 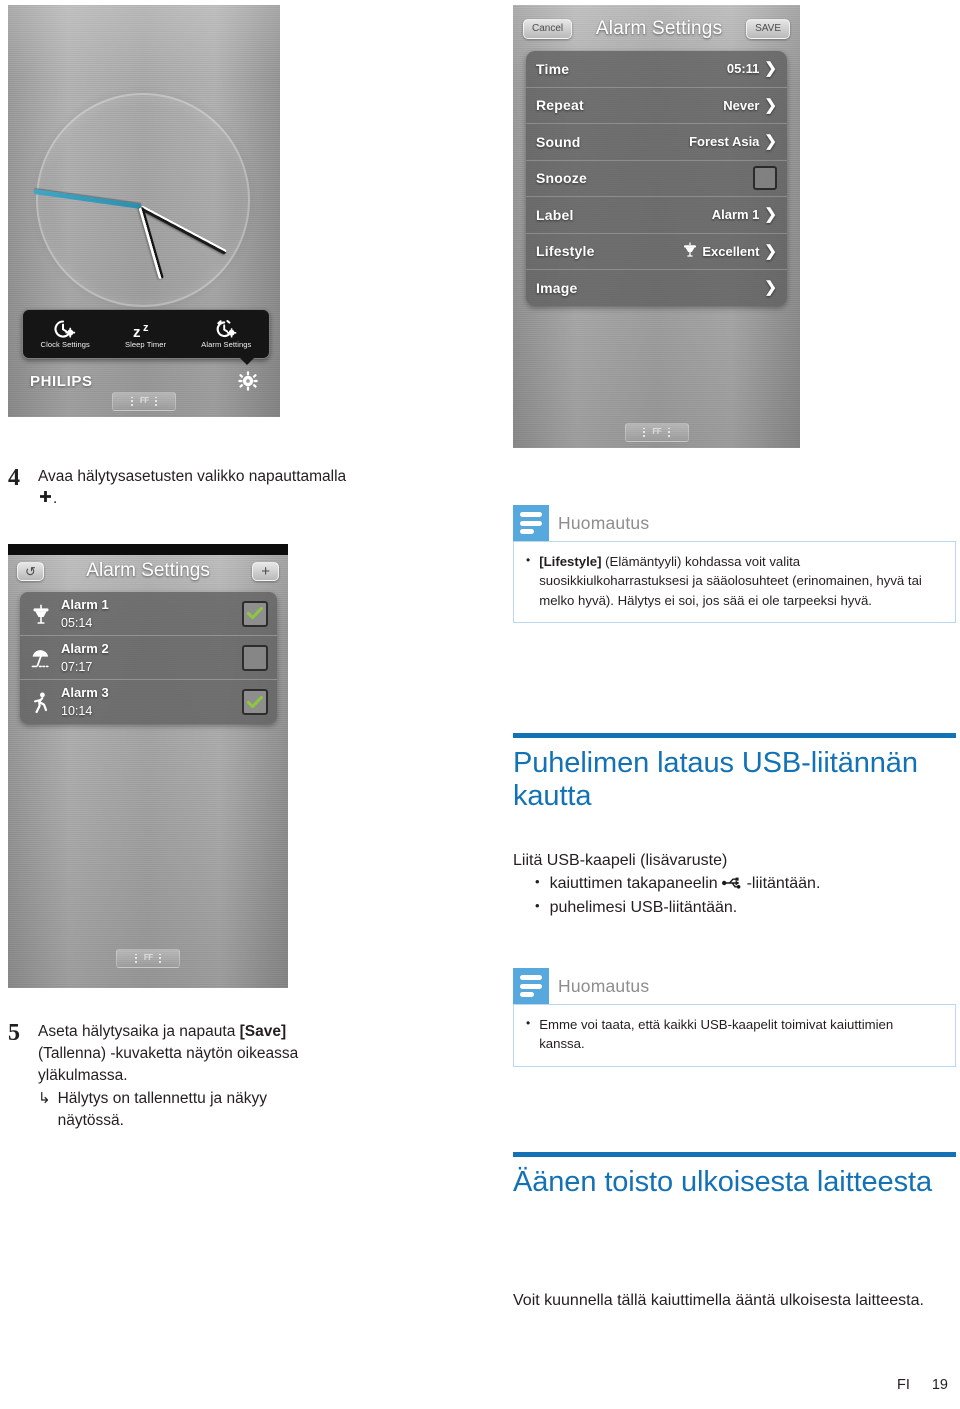 What do you see at coordinates (734, 1154) in the screenshot?
I see `heading-rule` at bounding box center [734, 1154].